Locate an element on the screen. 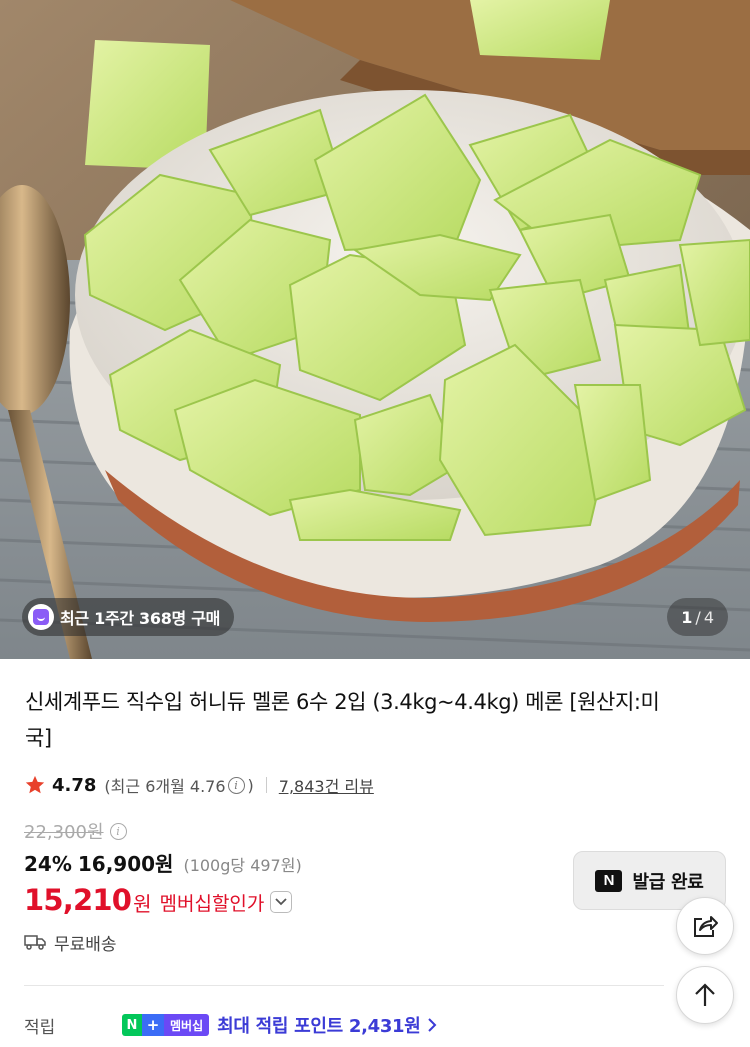 The height and width of the screenshot is (1047, 750). recent-rating-close: ) is located at coordinates (250, 785).